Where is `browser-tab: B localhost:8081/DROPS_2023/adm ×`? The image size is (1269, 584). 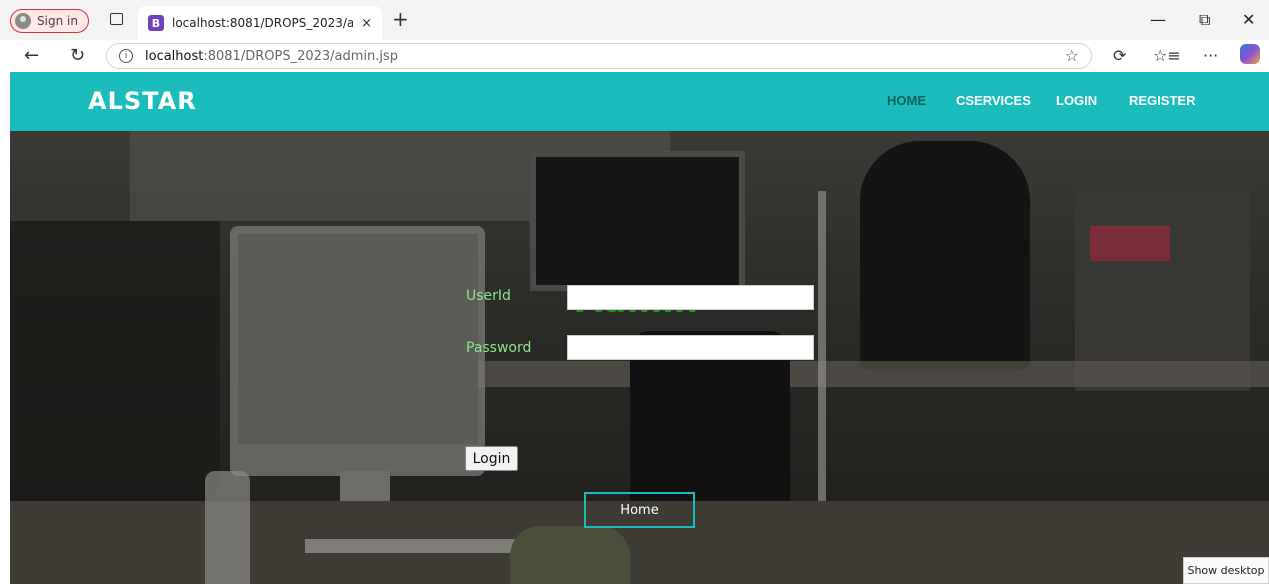 browser-tab: B localhost:8081/DROPS_2023/adm × is located at coordinates (260, 23).